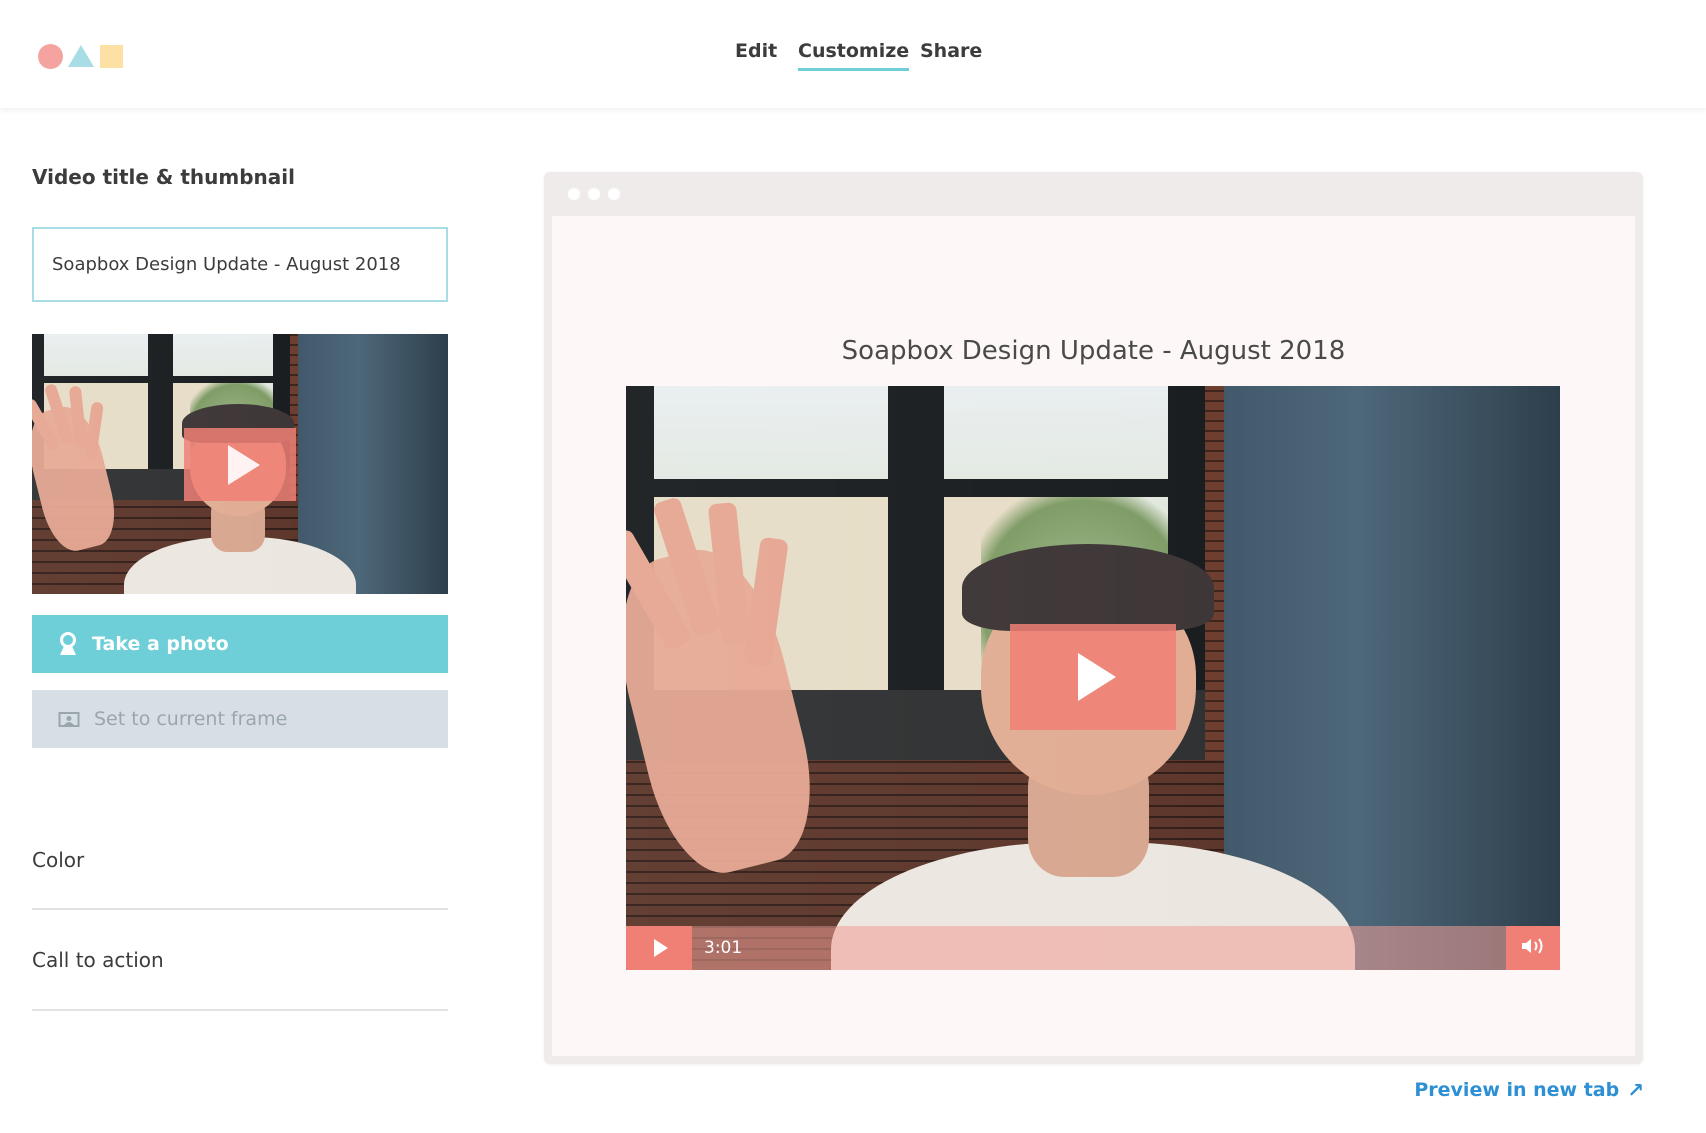 The width and height of the screenshot is (1706, 1133). What do you see at coordinates (240, 264) in the screenshot?
I see `video-title-input` at bounding box center [240, 264].